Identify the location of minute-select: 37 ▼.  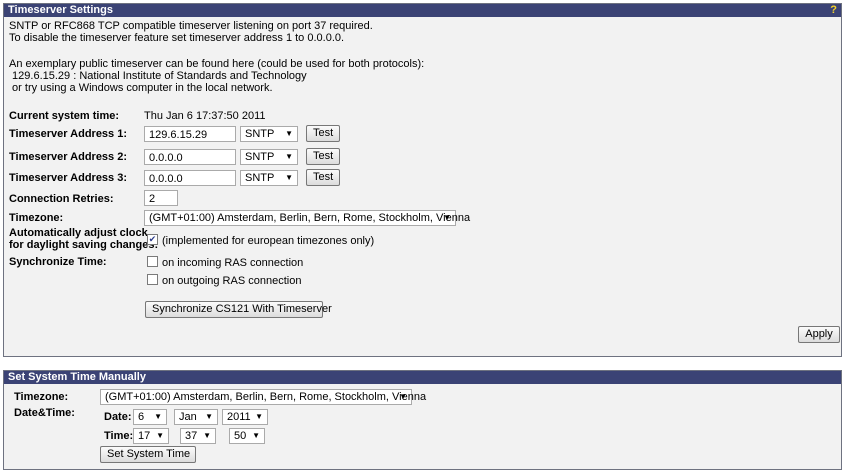
(198, 436).